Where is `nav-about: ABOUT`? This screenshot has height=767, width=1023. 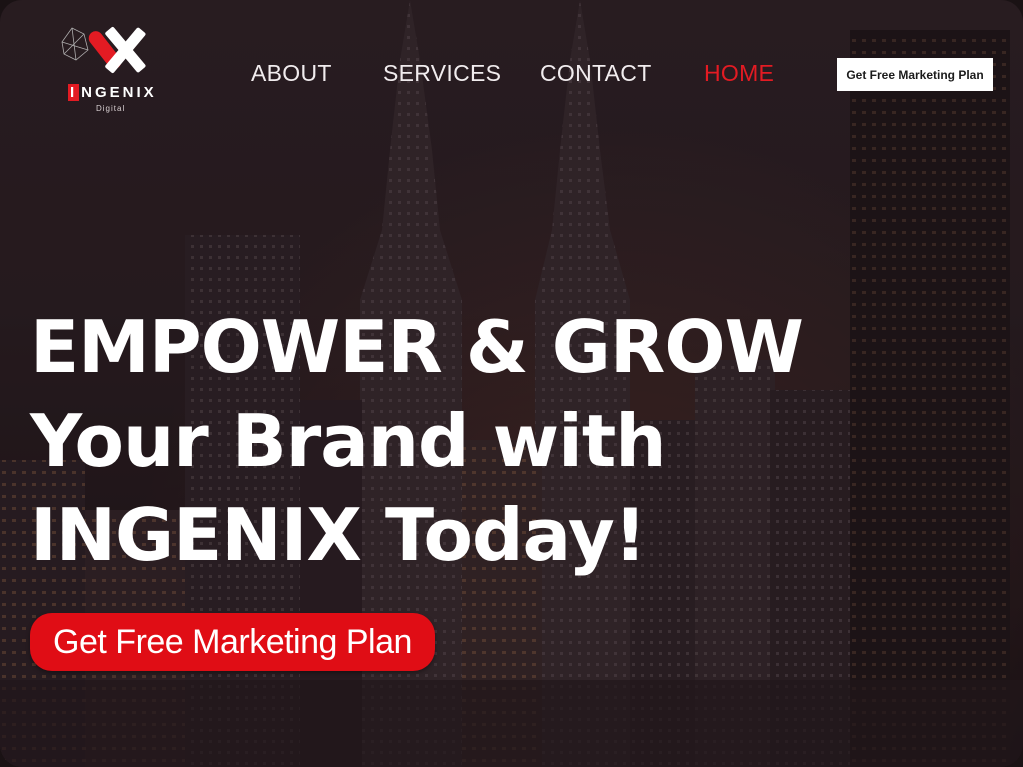 nav-about: ABOUT is located at coordinates (291, 73).